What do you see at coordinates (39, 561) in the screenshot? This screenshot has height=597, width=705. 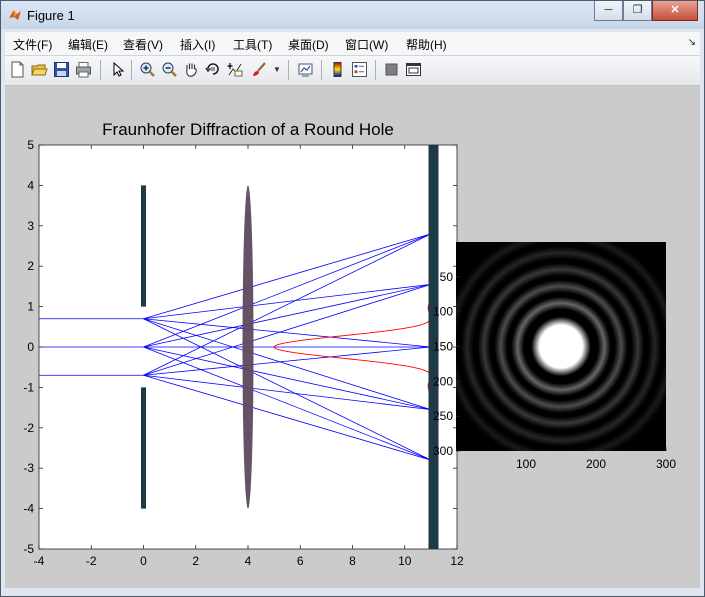 I see `x-tick-label: -4` at bounding box center [39, 561].